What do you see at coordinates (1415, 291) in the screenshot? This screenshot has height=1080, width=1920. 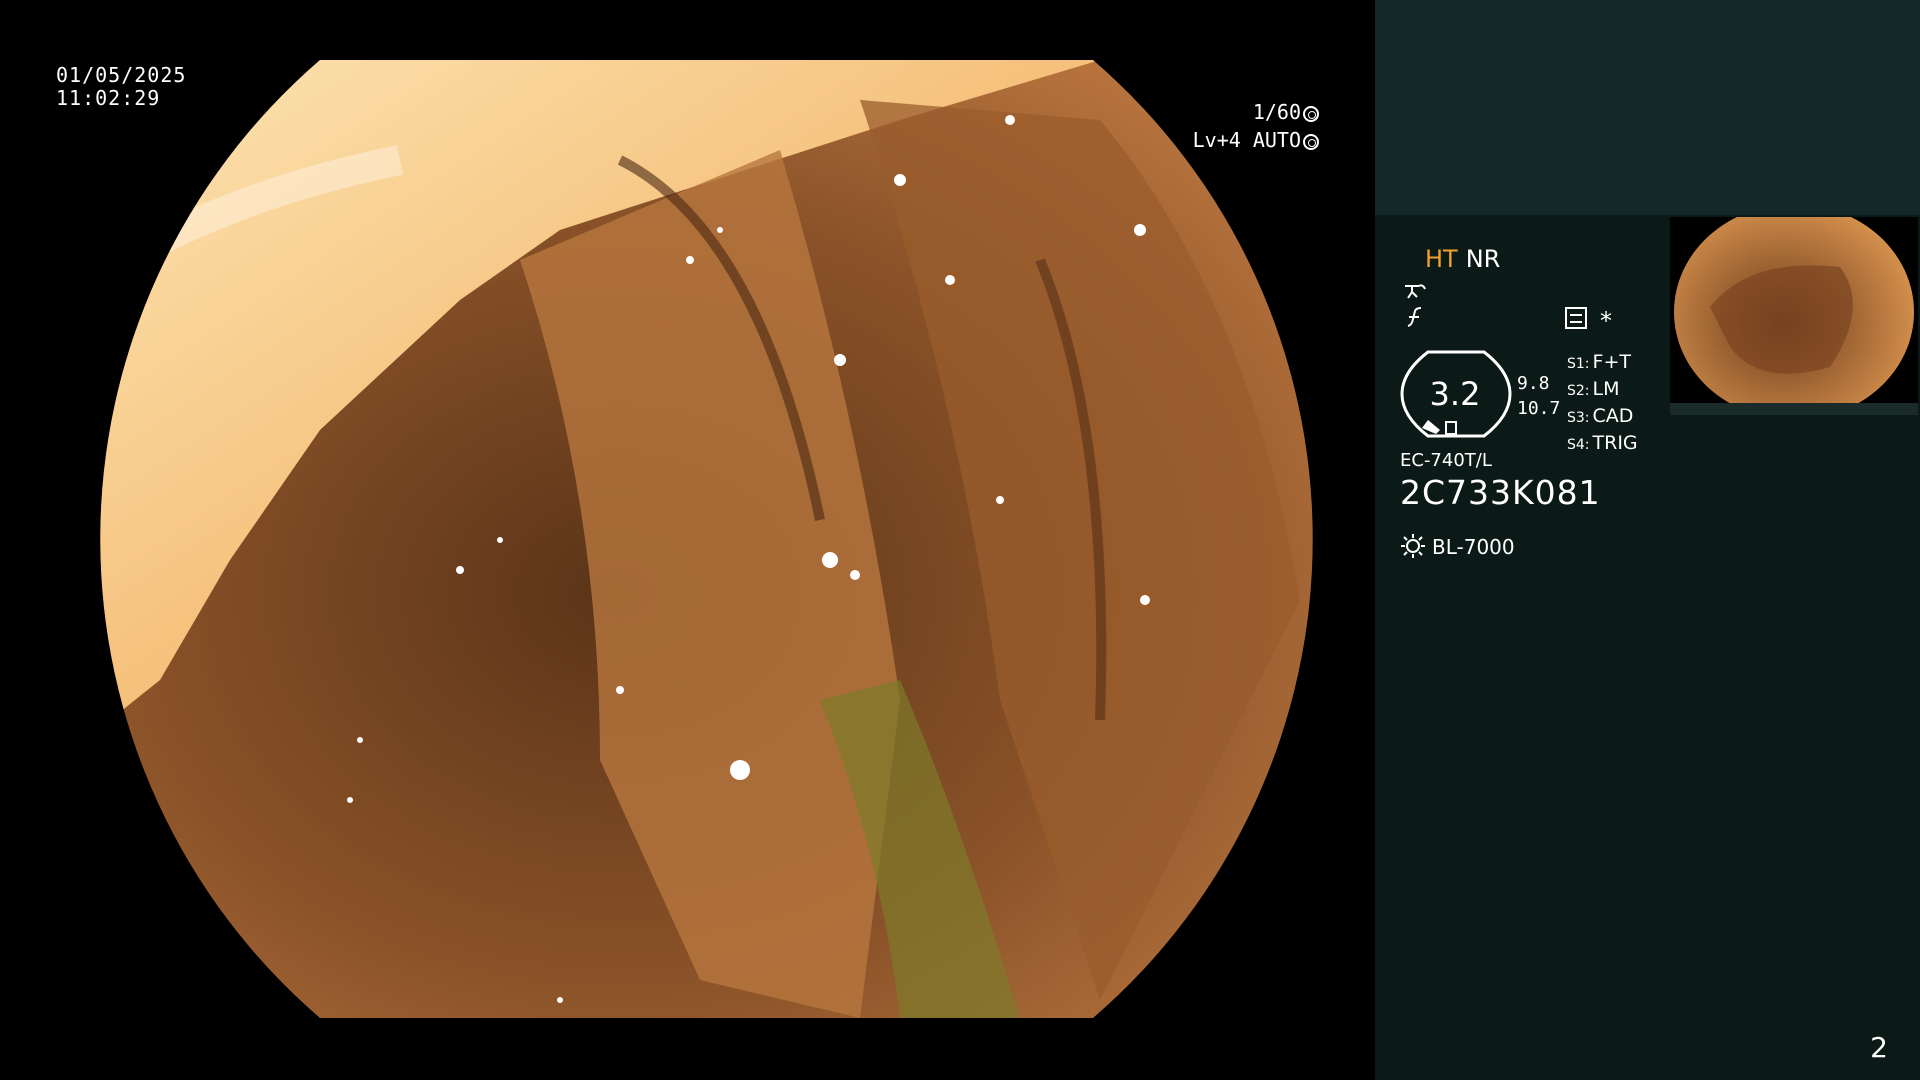 I see `enhancement-icon` at bounding box center [1415, 291].